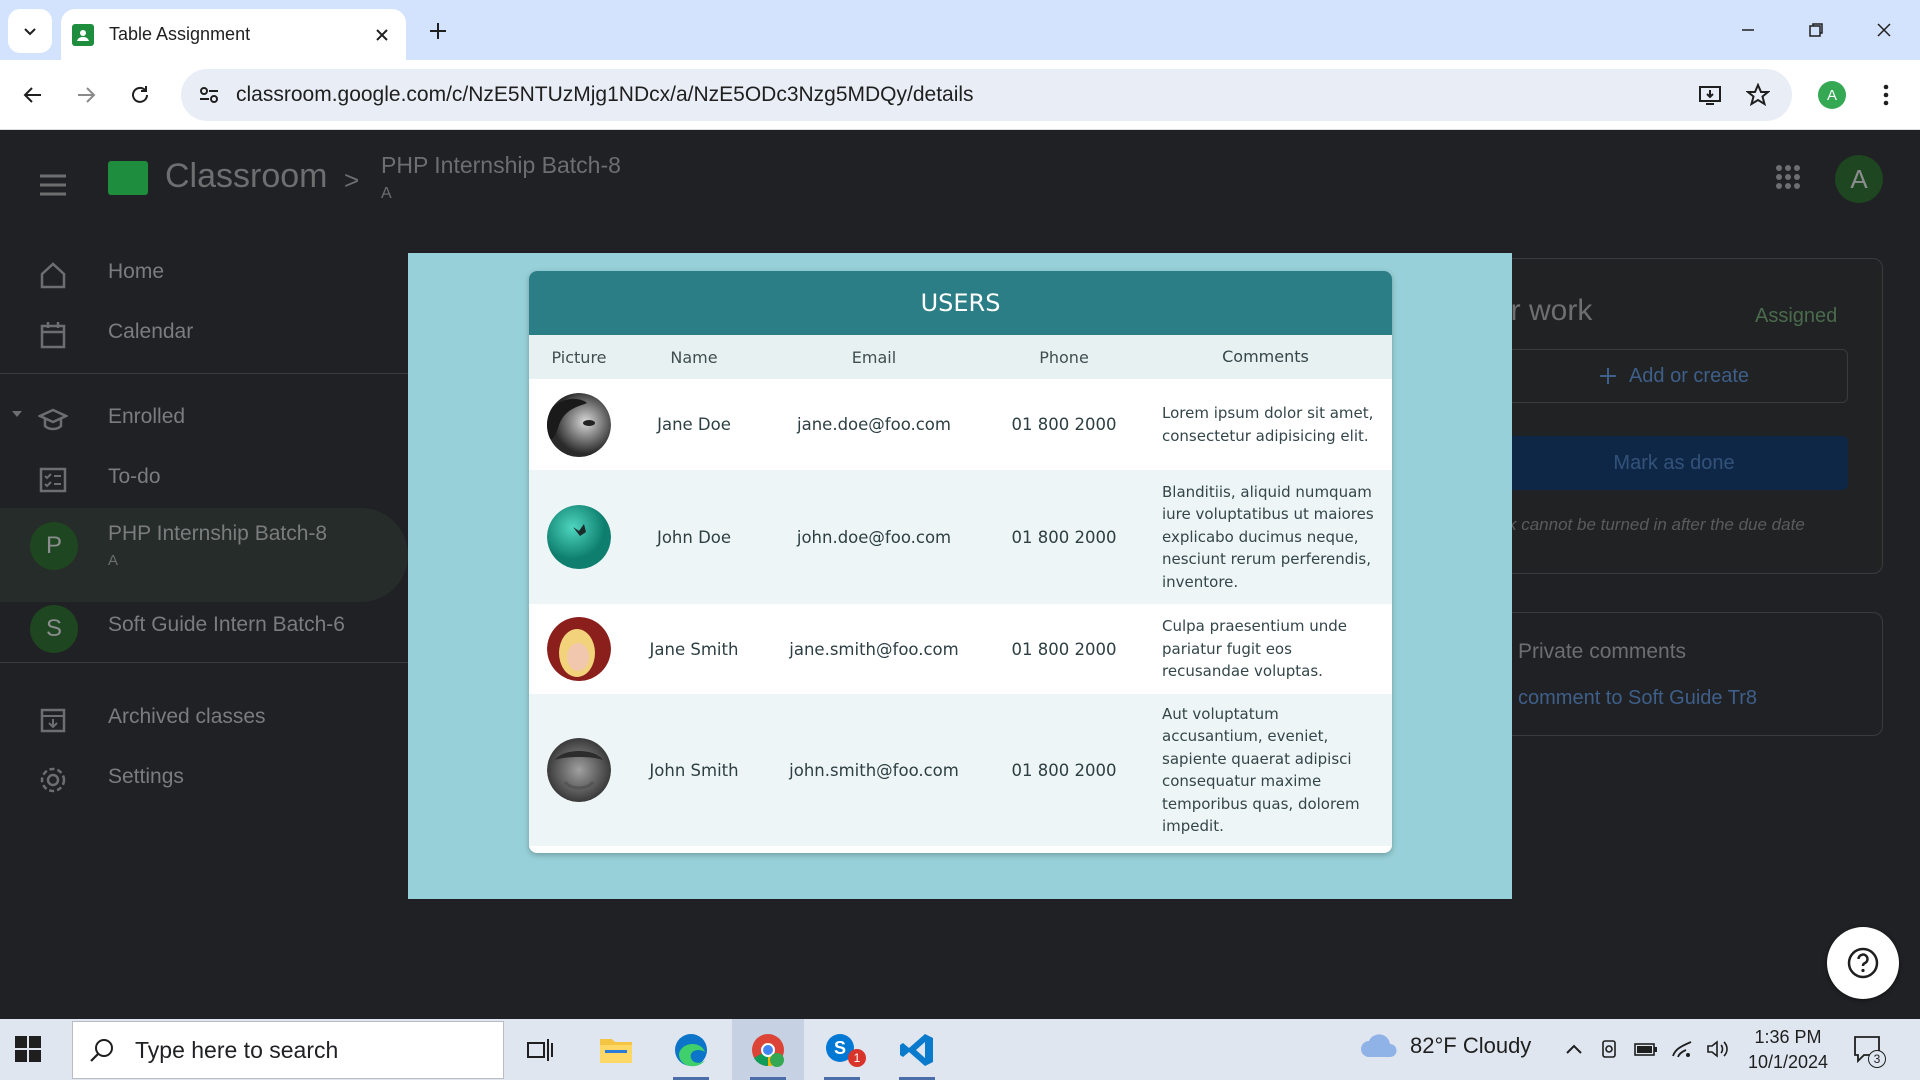 The width and height of the screenshot is (1920, 1080). Describe the element at coordinates (1718, 1049) in the screenshot. I see `volume-button` at that location.